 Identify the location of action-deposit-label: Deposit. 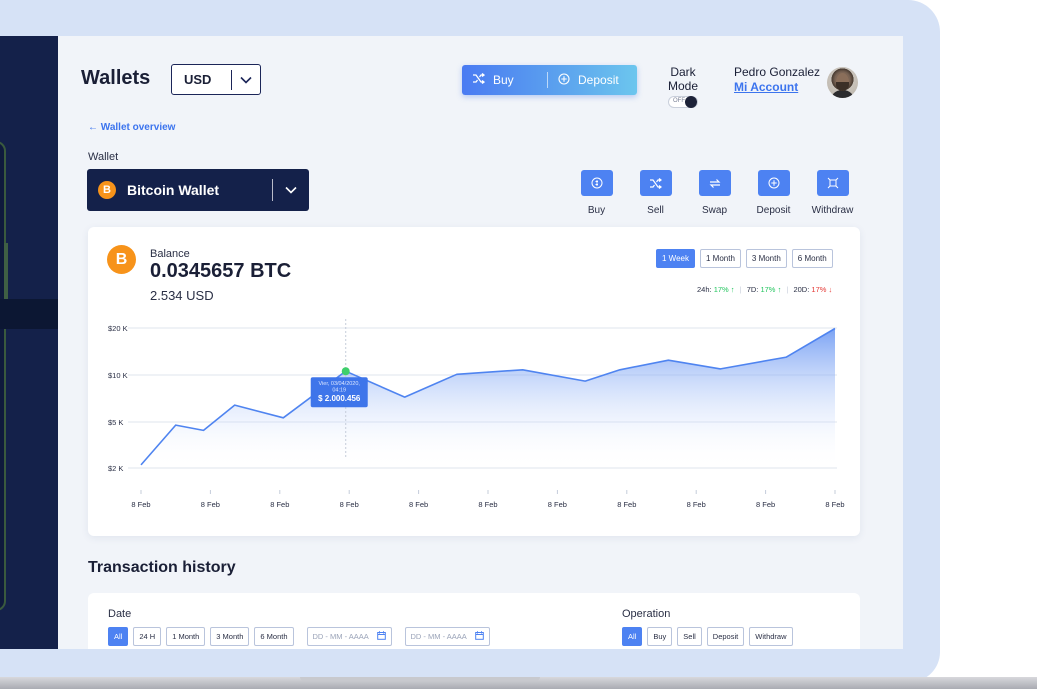
(773, 210).